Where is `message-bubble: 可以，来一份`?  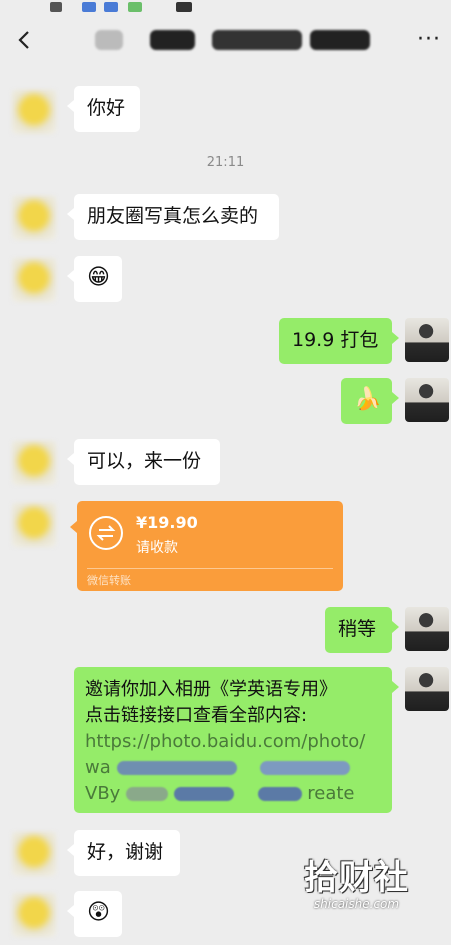 message-bubble: 可以，来一份 is located at coordinates (143, 462).